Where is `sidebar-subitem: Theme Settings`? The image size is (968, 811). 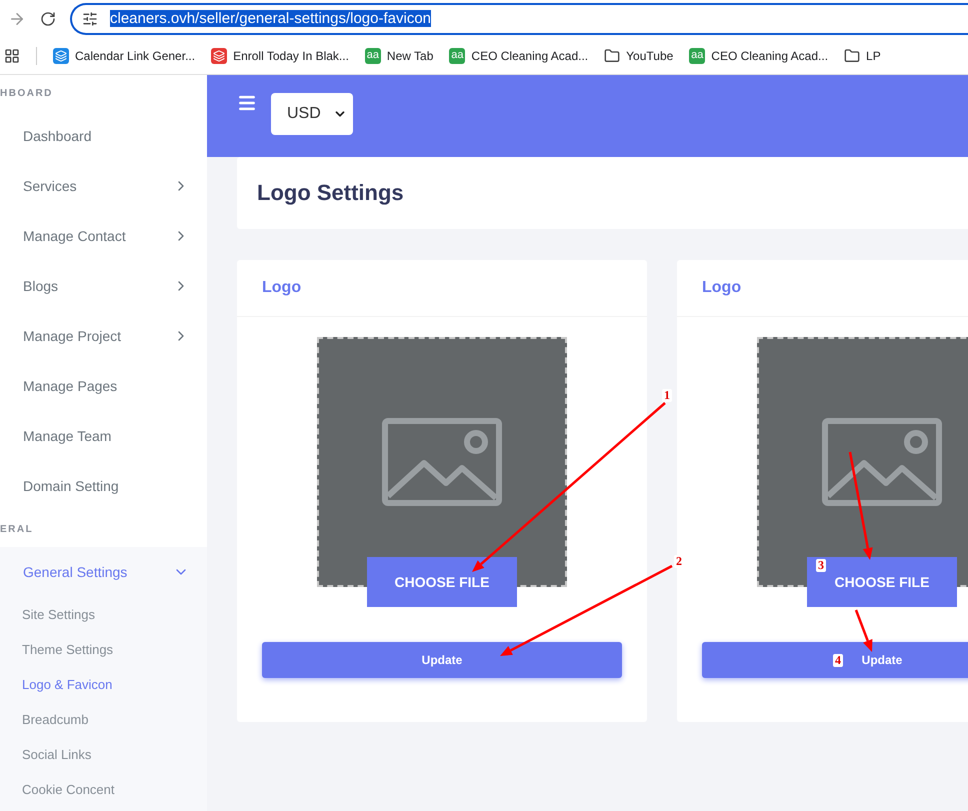
sidebar-subitem: Theme Settings is located at coordinates (103, 649).